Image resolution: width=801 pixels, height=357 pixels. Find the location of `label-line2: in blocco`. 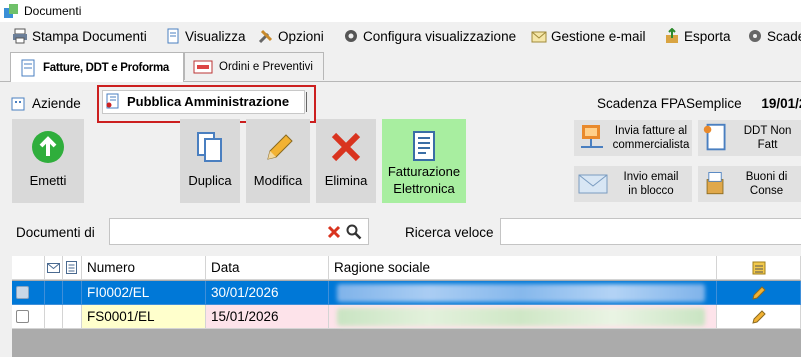

label-line2: in blocco is located at coordinates (651, 191).